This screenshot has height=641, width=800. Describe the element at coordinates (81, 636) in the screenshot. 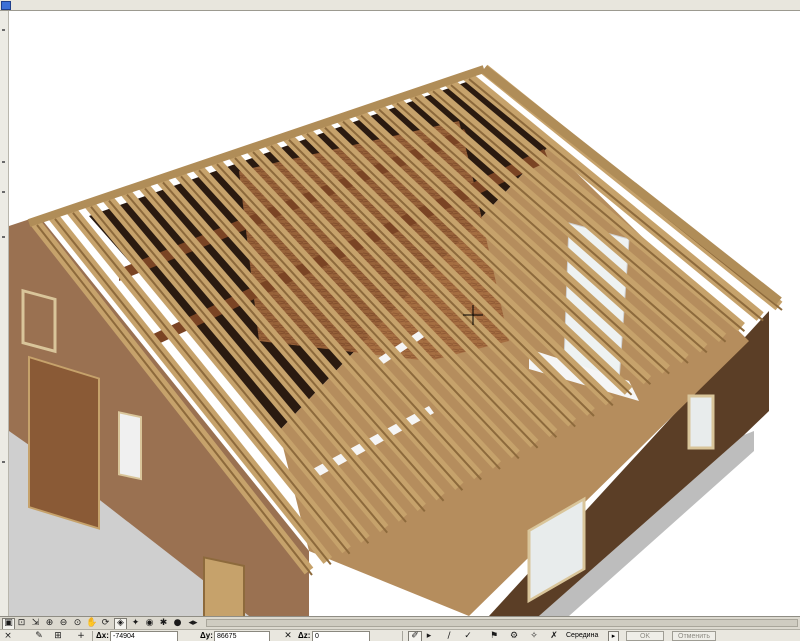

I see `plus-icon: +` at that location.